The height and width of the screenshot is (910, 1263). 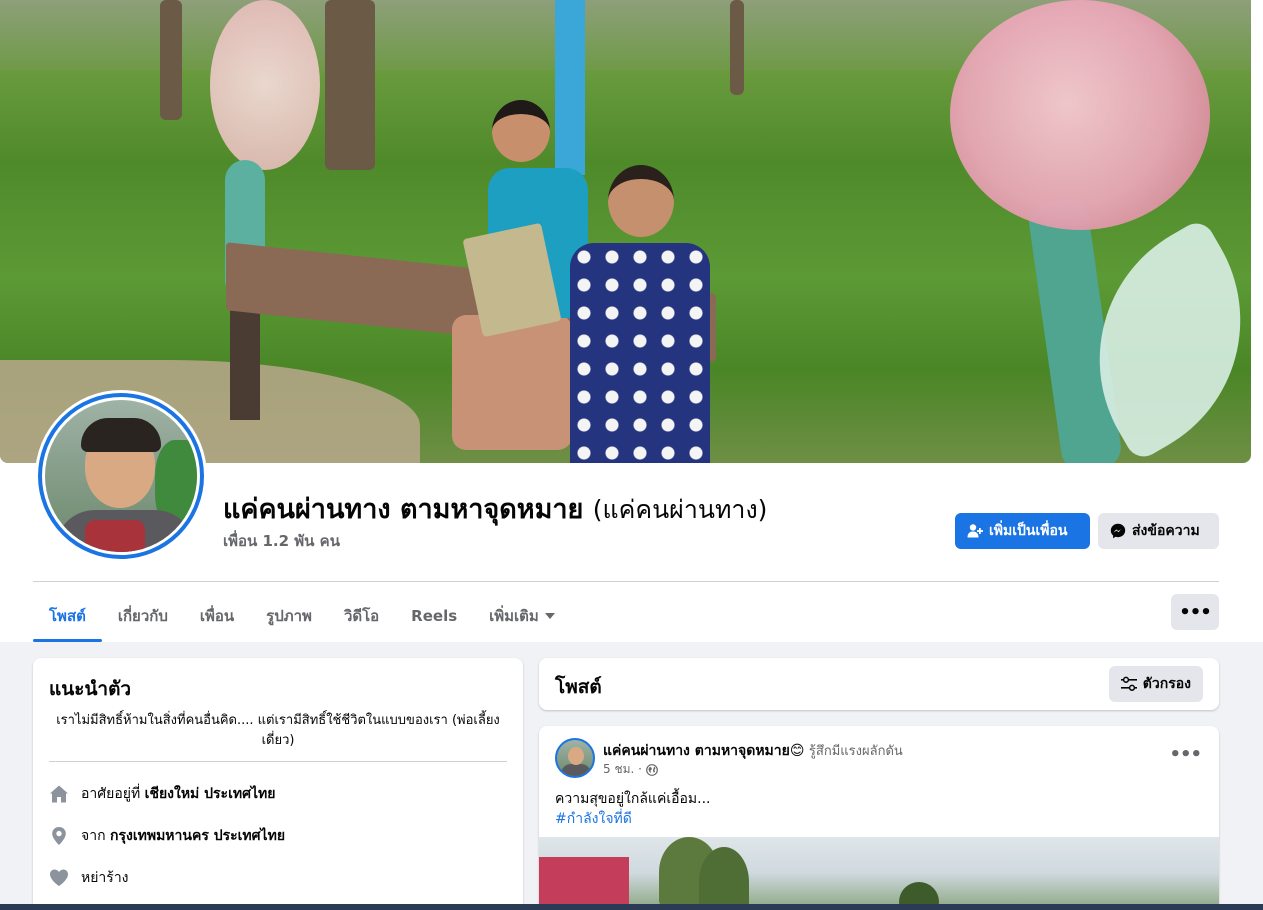 I want to click on message-button: ส่งข้อความ, so click(x=1158, y=531).